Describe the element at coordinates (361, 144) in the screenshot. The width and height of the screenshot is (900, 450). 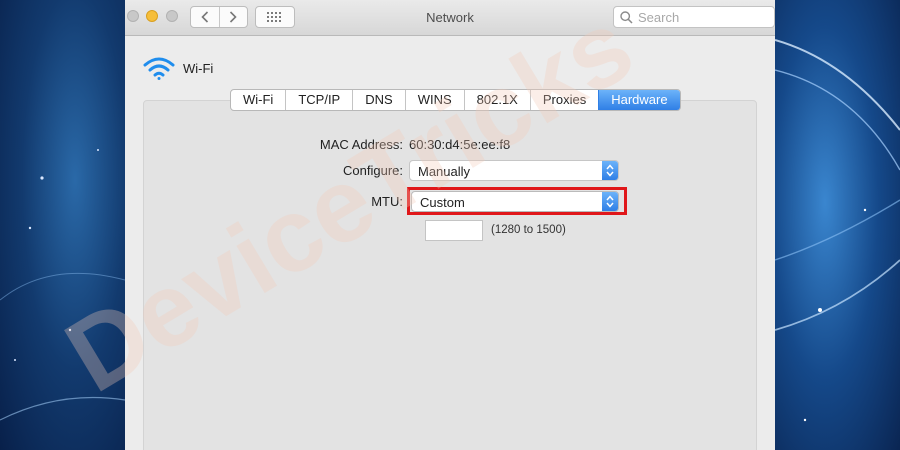
I see `mac-address-label: MAC Address:` at that location.